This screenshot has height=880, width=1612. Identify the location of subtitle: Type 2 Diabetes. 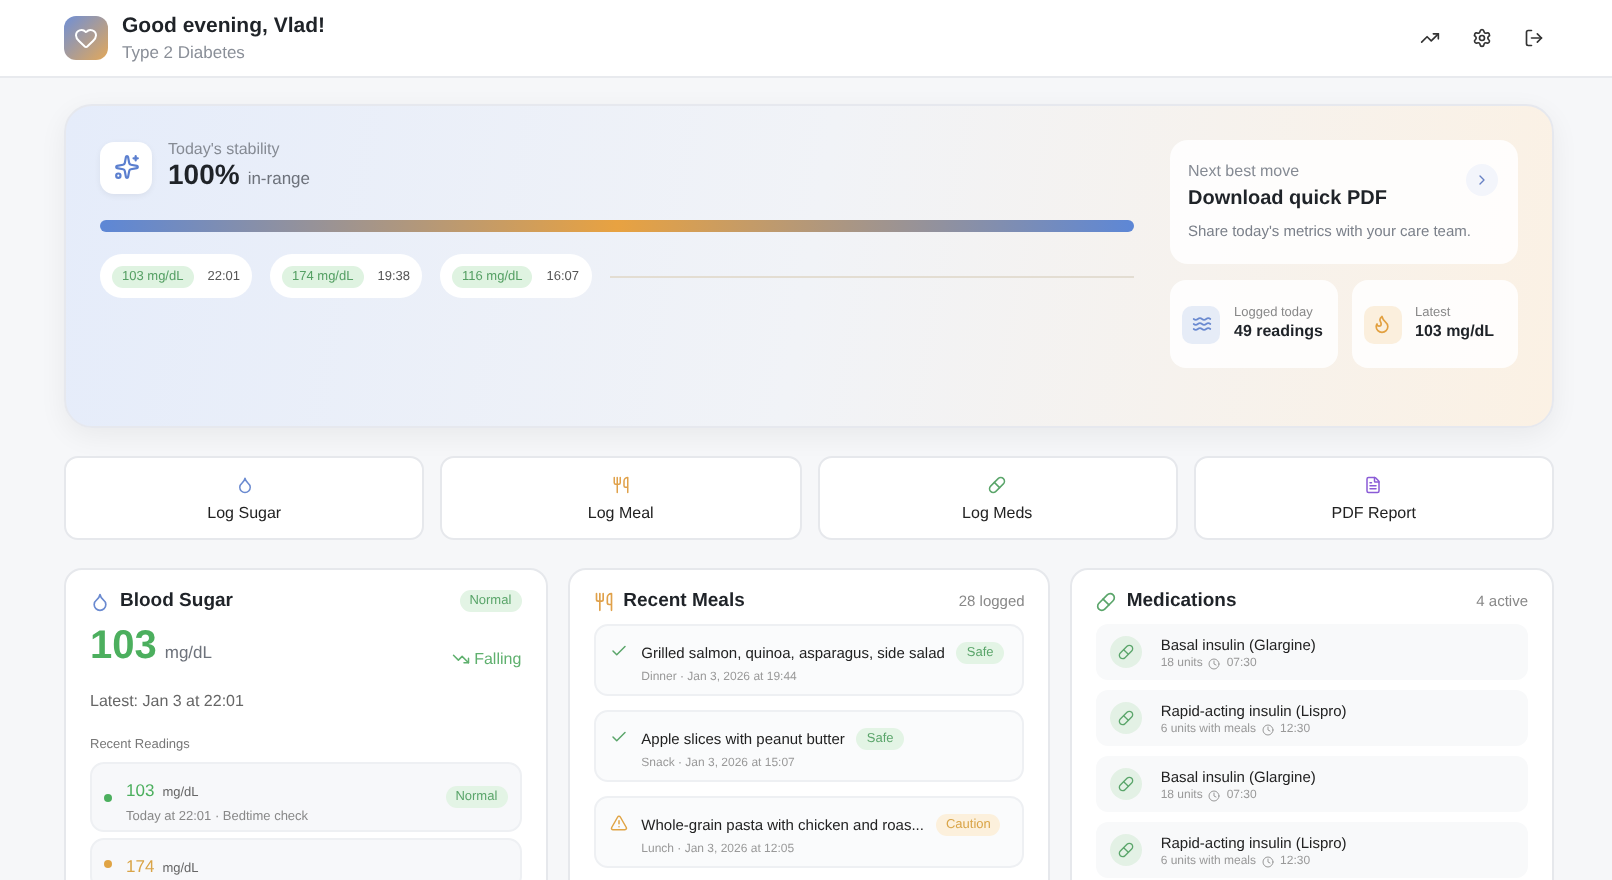
(184, 52).